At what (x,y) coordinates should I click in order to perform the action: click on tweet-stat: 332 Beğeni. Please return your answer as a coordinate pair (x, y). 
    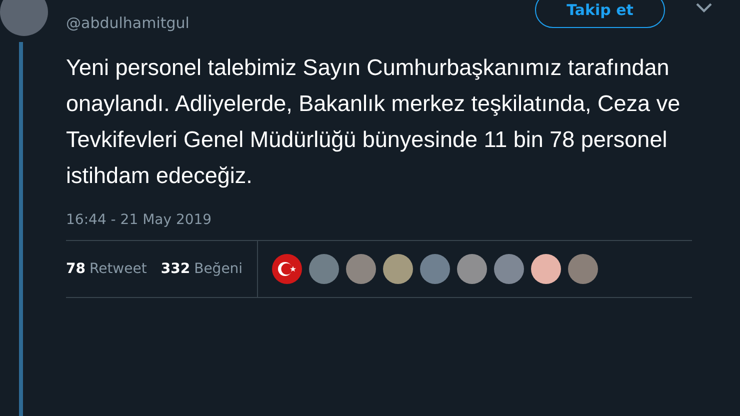
    Looking at the image, I should click on (201, 269).